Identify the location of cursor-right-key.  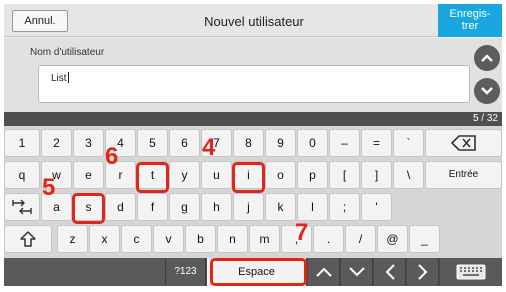
(423, 272).